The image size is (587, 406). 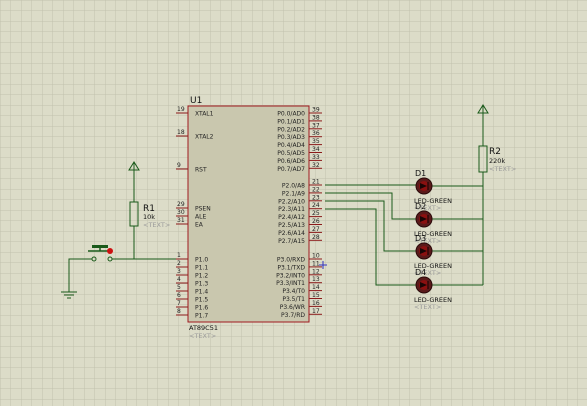 I want to click on mcu-pin-name: PSEN, so click(x=203, y=209).